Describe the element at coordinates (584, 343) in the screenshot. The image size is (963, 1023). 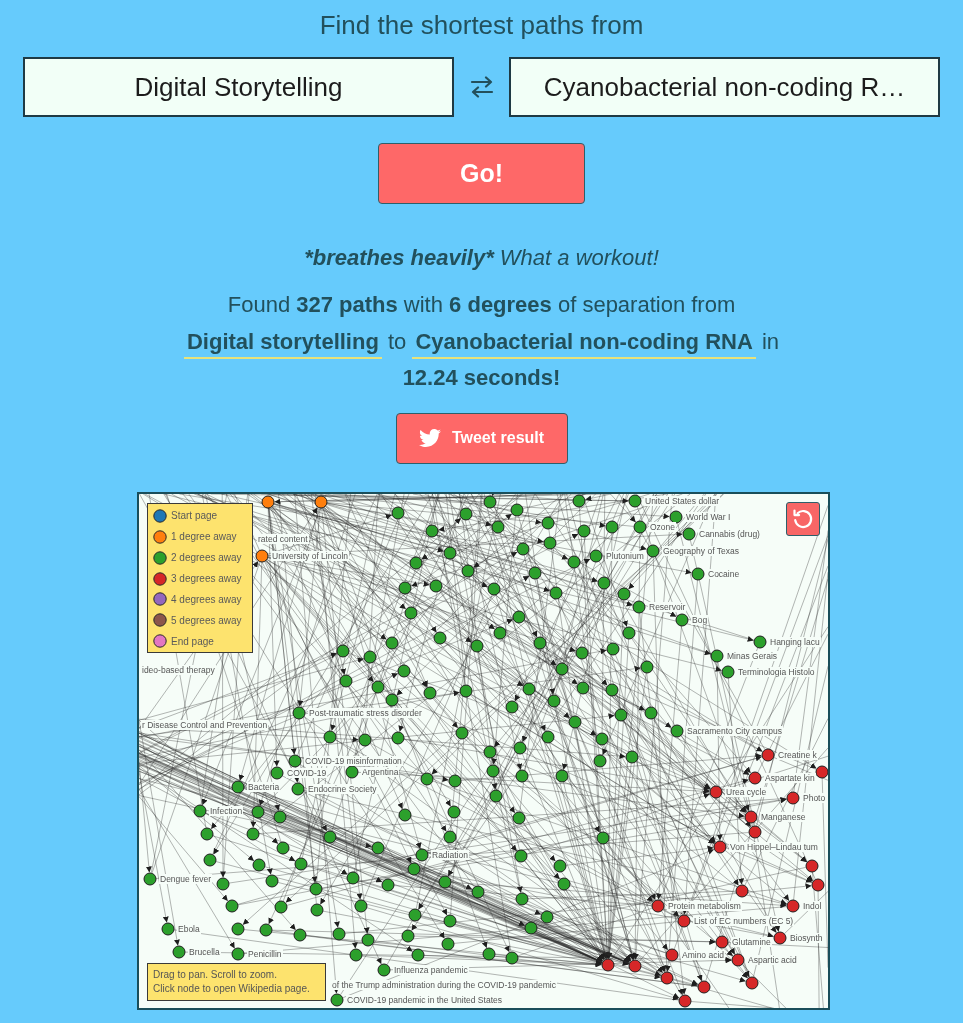
I see `article-link: Cyanobacterial non-coding RNA` at that location.